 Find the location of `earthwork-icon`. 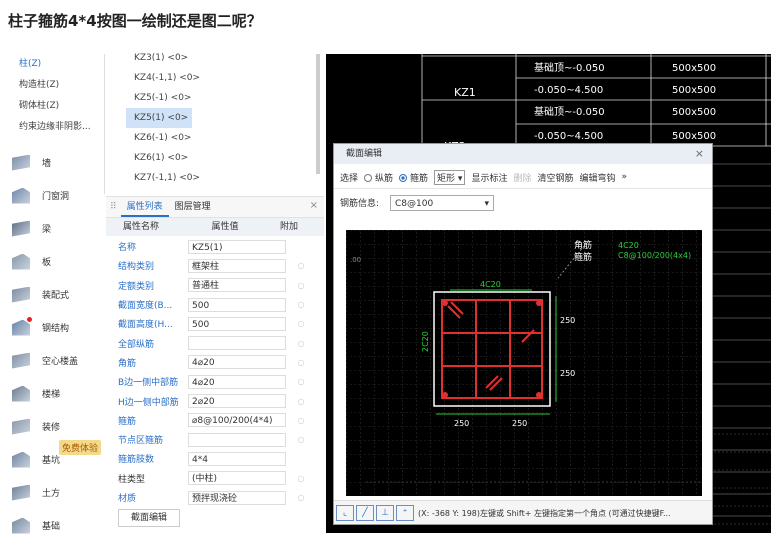

earthwork-icon is located at coordinates (21, 492).